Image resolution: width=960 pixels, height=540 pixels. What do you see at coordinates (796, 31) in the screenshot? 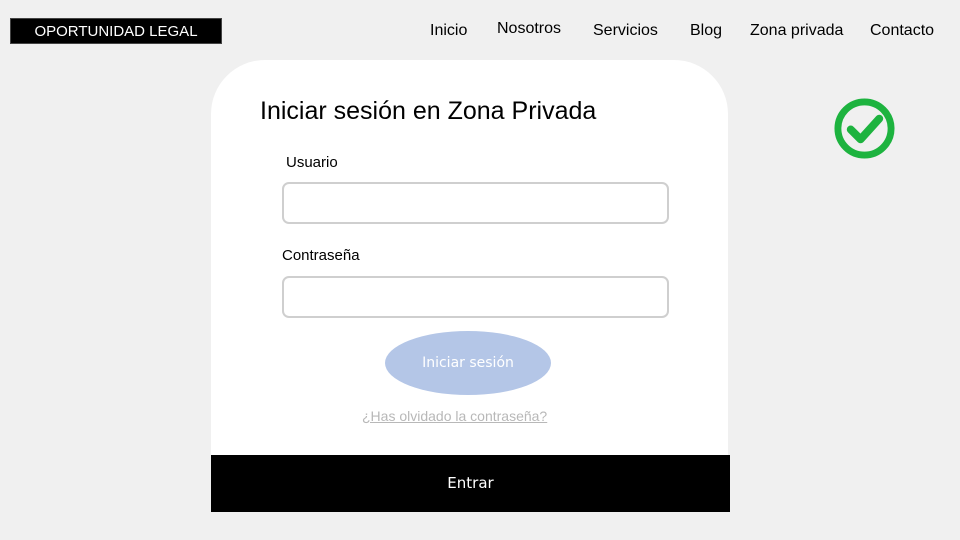
I see `nav-item-zona-privada: Zona privada` at bounding box center [796, 31].